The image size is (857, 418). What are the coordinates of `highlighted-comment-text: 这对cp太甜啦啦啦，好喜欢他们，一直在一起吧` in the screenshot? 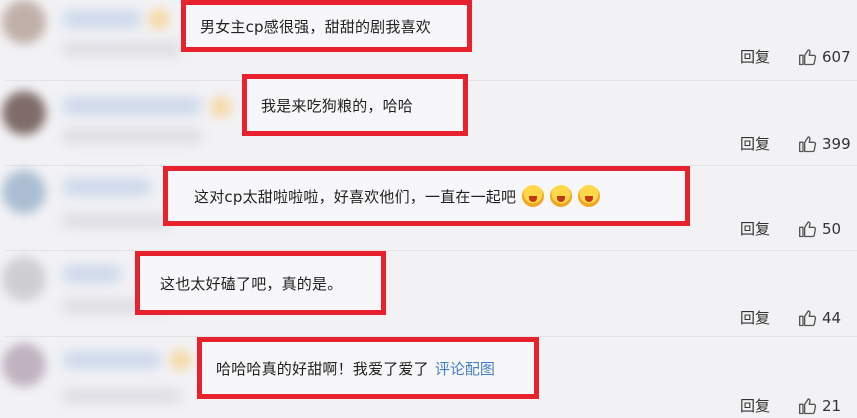 It's located at (426, 196).